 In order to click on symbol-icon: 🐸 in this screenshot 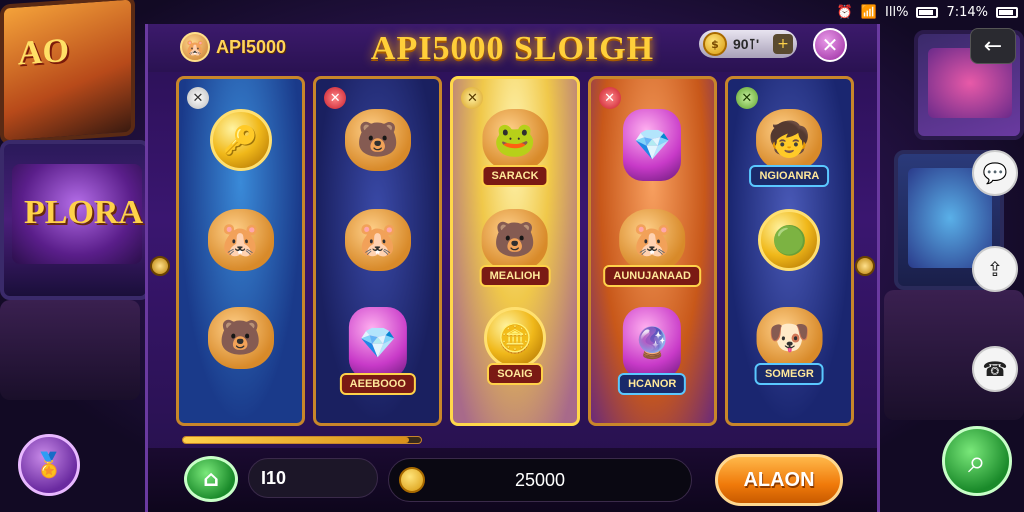, I will do `click(515, 140)`.